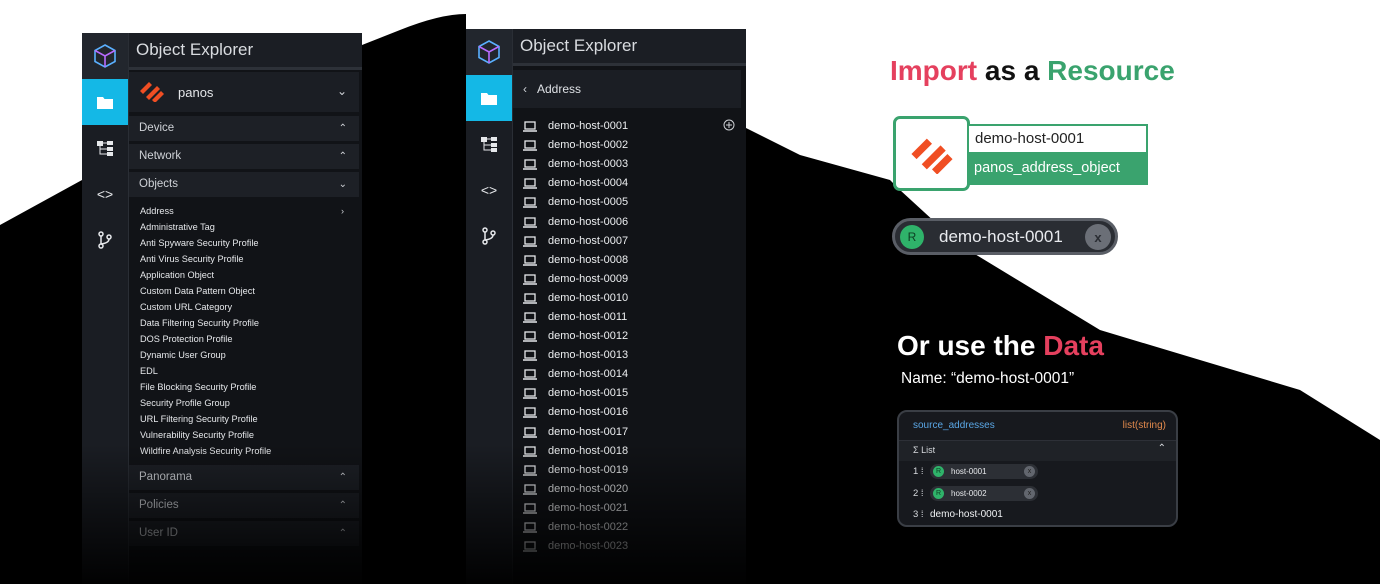 The height and width of the screenshot is (584, 1380). Describe the element at coordinates (629, 47) in the screenshot. I see `panel-title: Object Explorer` at that location.